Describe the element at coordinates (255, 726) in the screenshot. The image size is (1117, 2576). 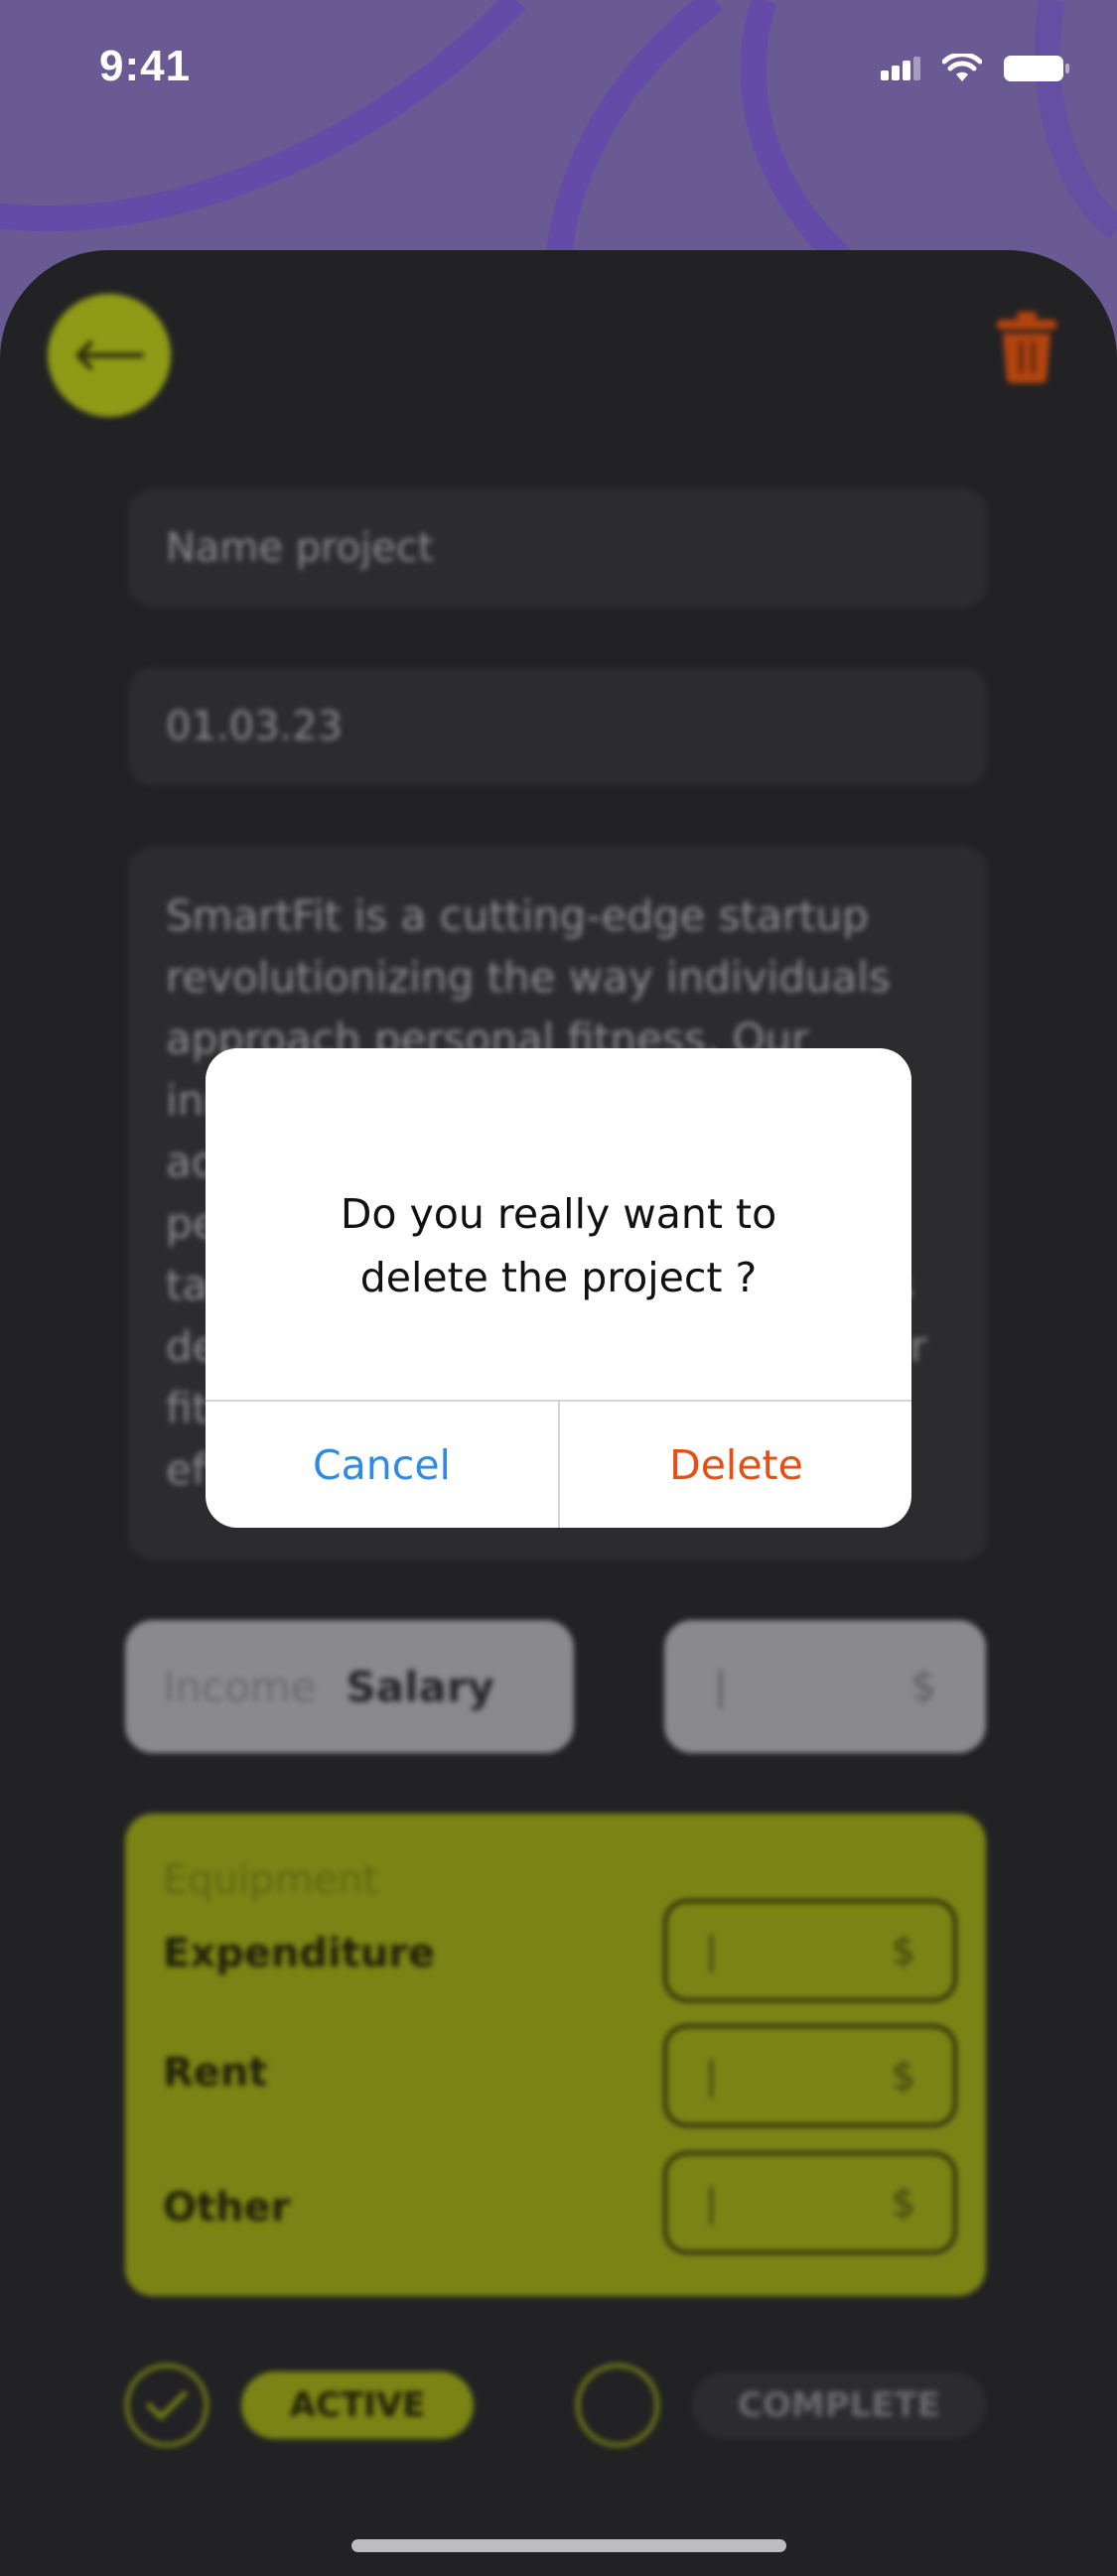
I see `project-date-value: 01.03.23` at that location.